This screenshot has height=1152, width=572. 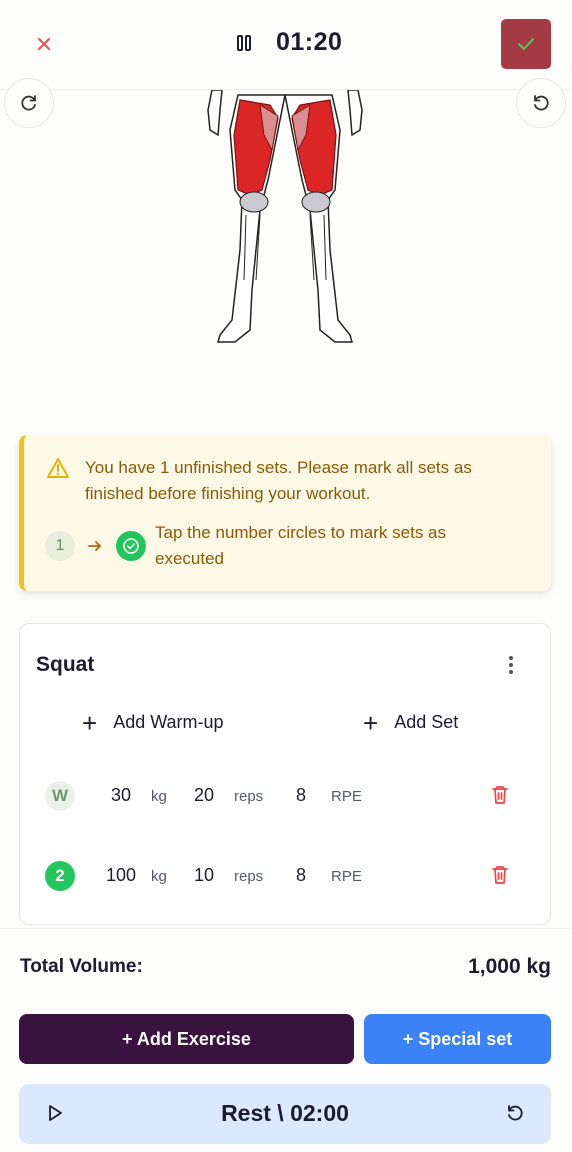 I want to click on executed-check-icon, so click(x=131, y=546).